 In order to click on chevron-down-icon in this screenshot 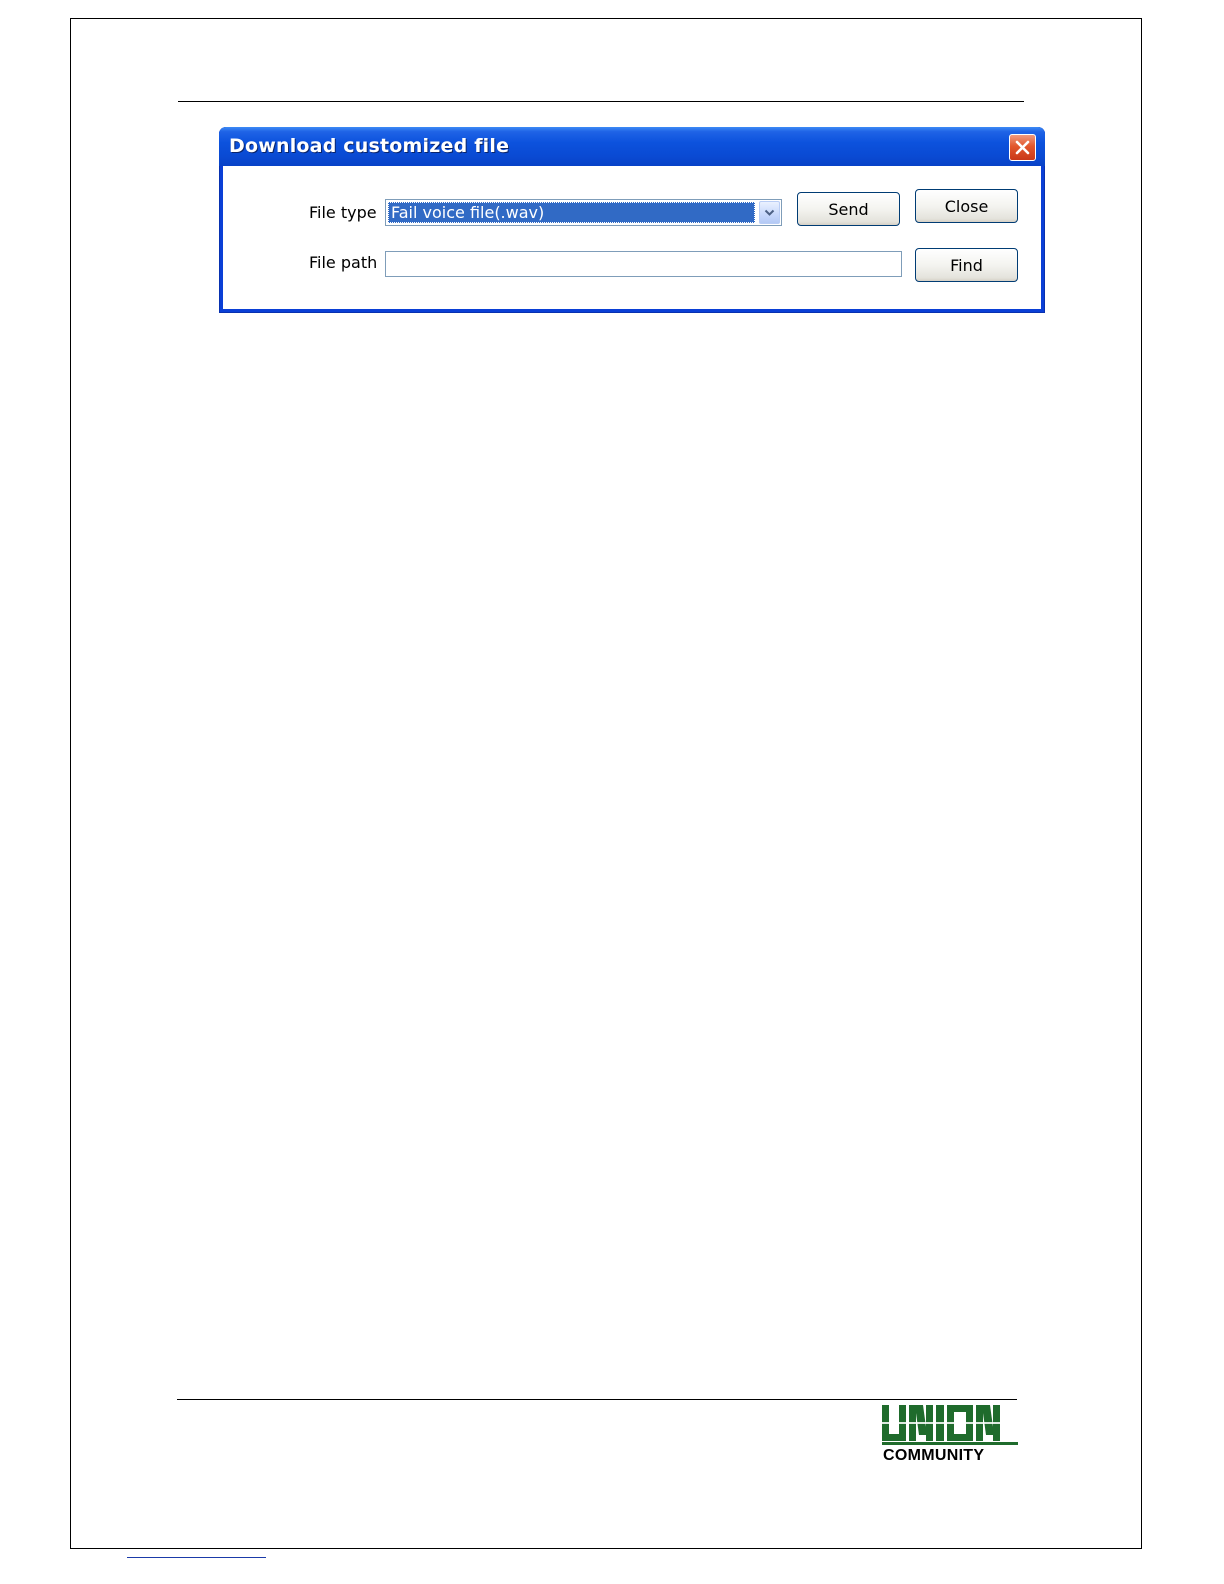, I will do `click(769, 212)`.